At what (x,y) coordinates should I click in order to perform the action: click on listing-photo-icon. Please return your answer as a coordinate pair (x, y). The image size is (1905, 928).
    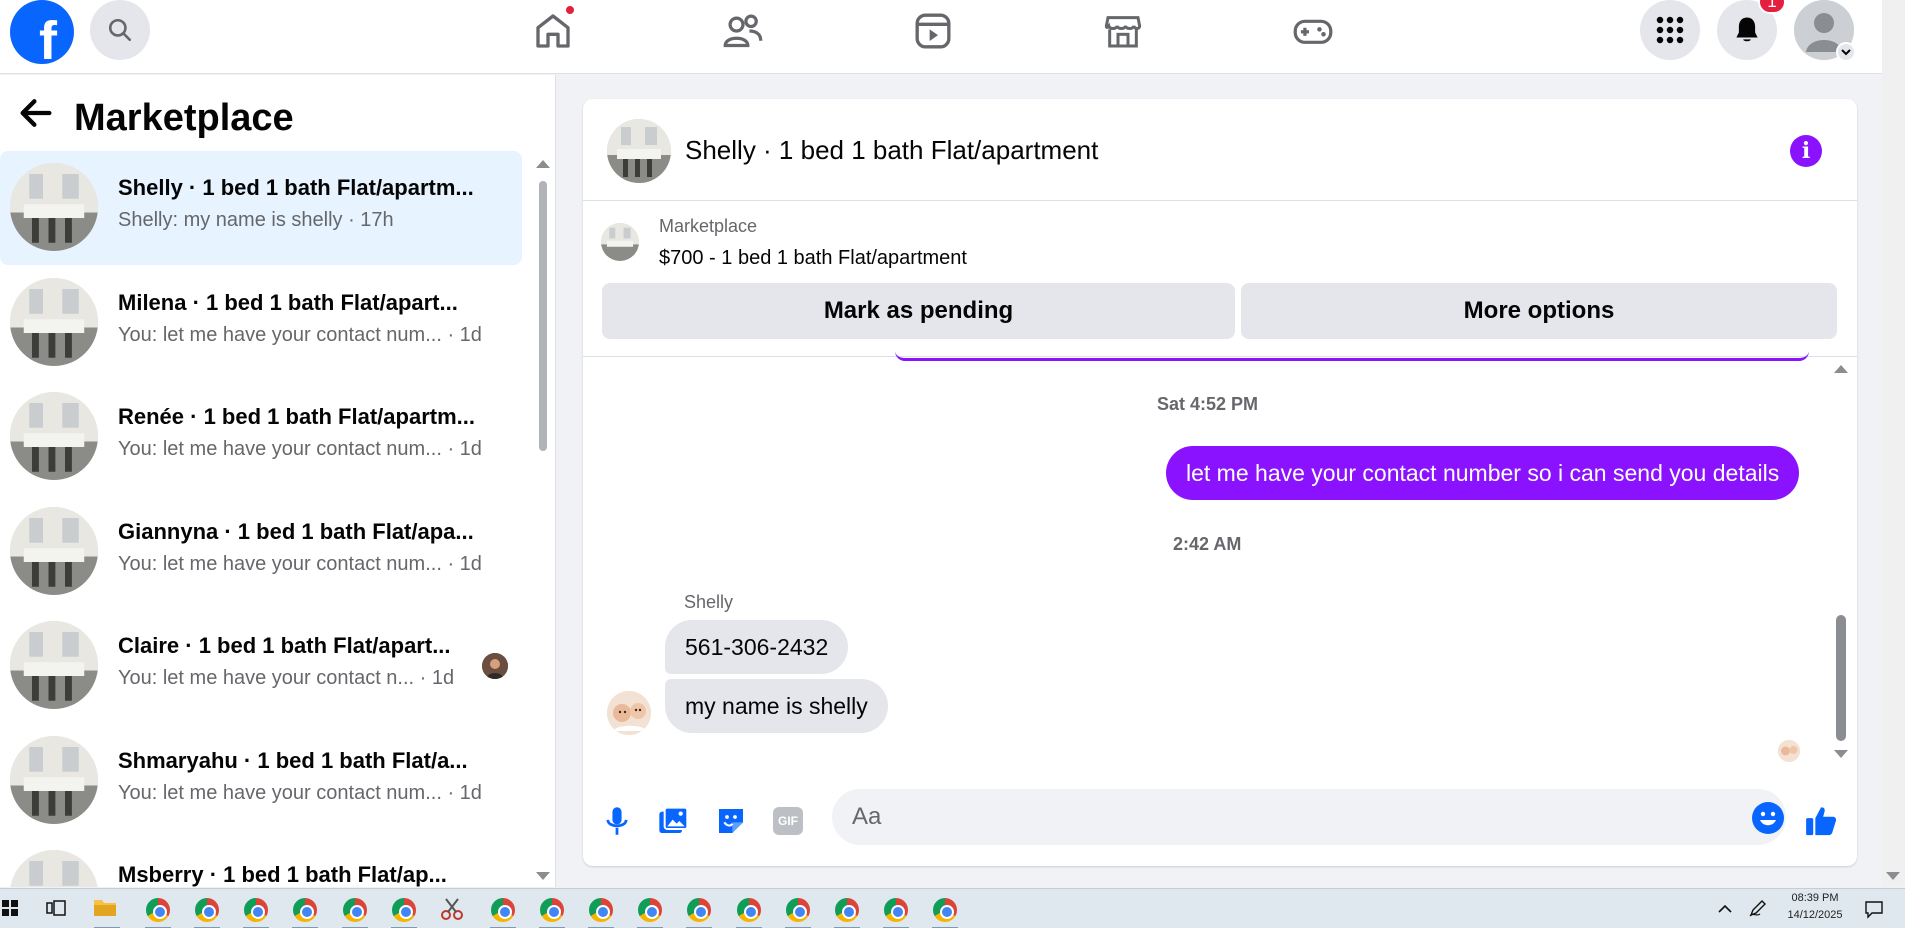
    Looking at the image, I should click on (54, 665).